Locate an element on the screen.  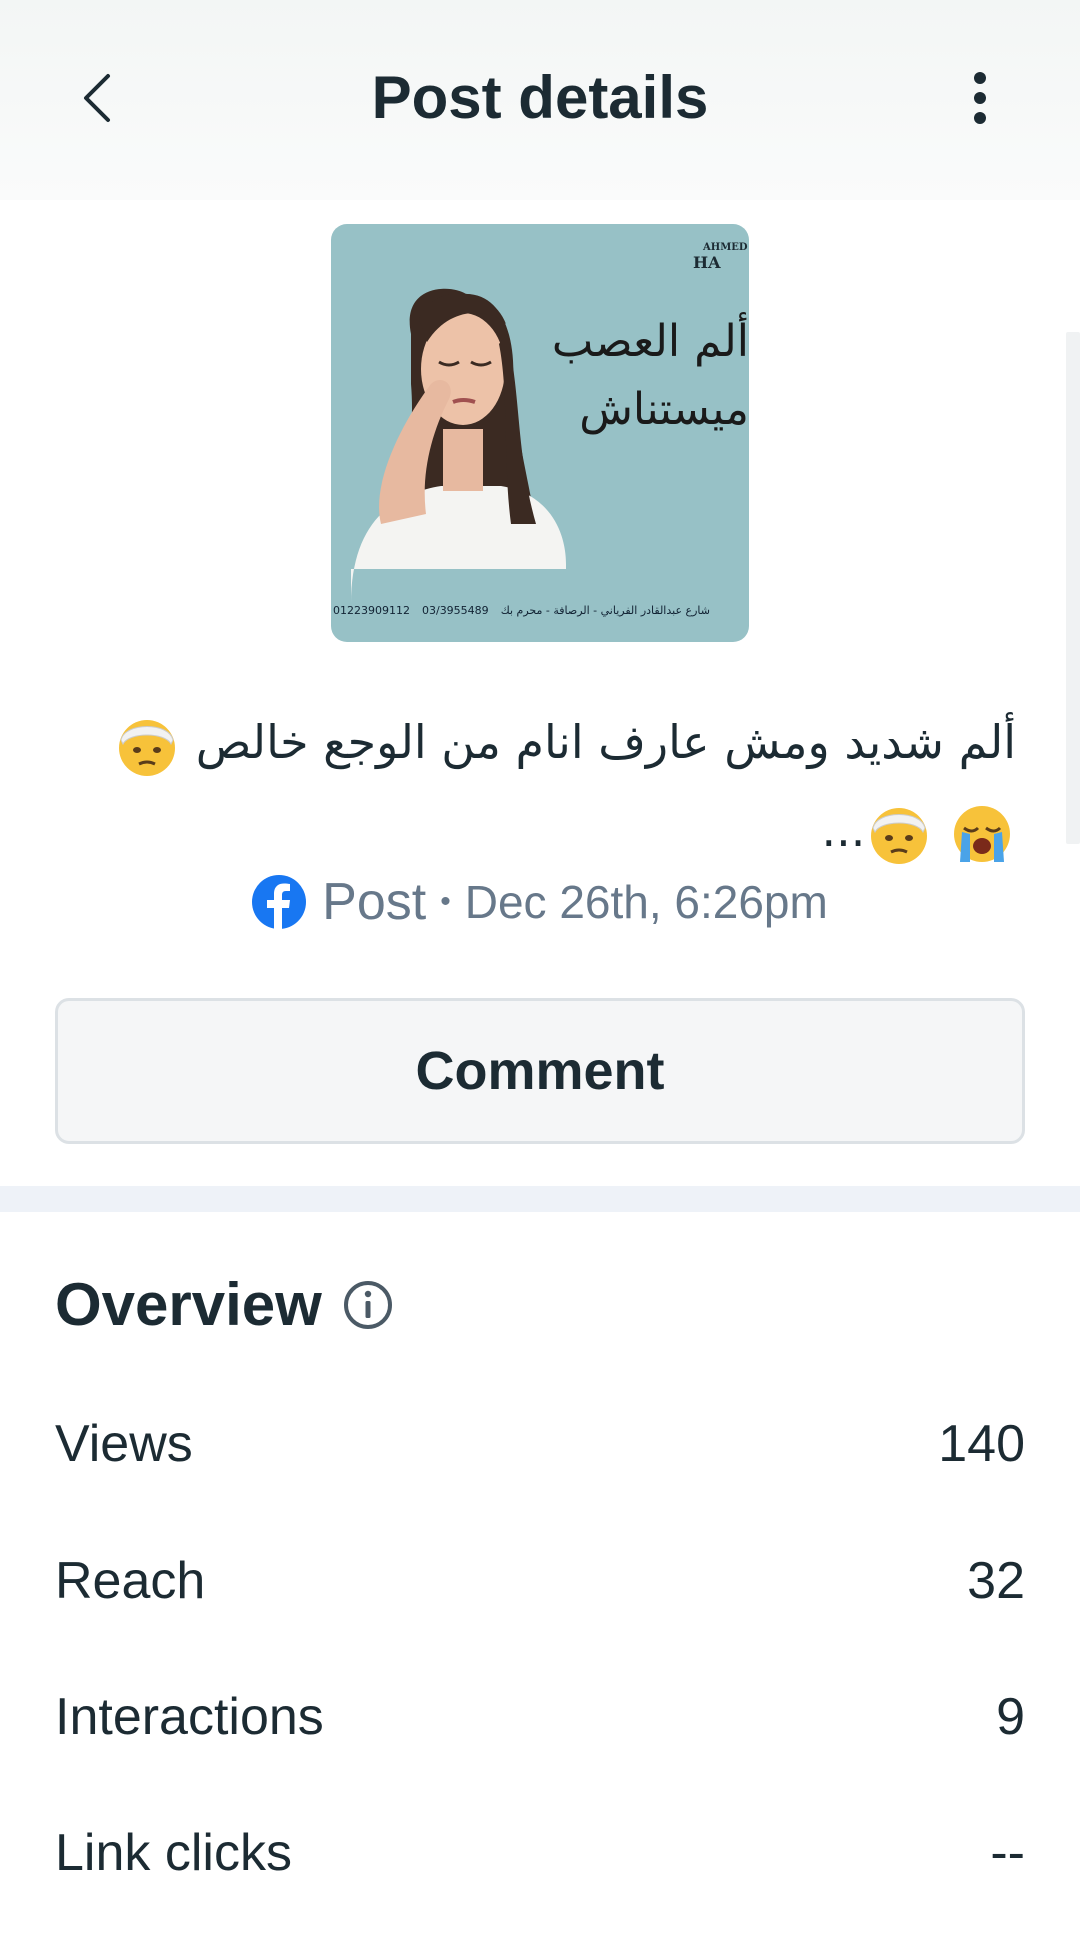
overview-heading: Overview is located at coordinates (224, 1304).